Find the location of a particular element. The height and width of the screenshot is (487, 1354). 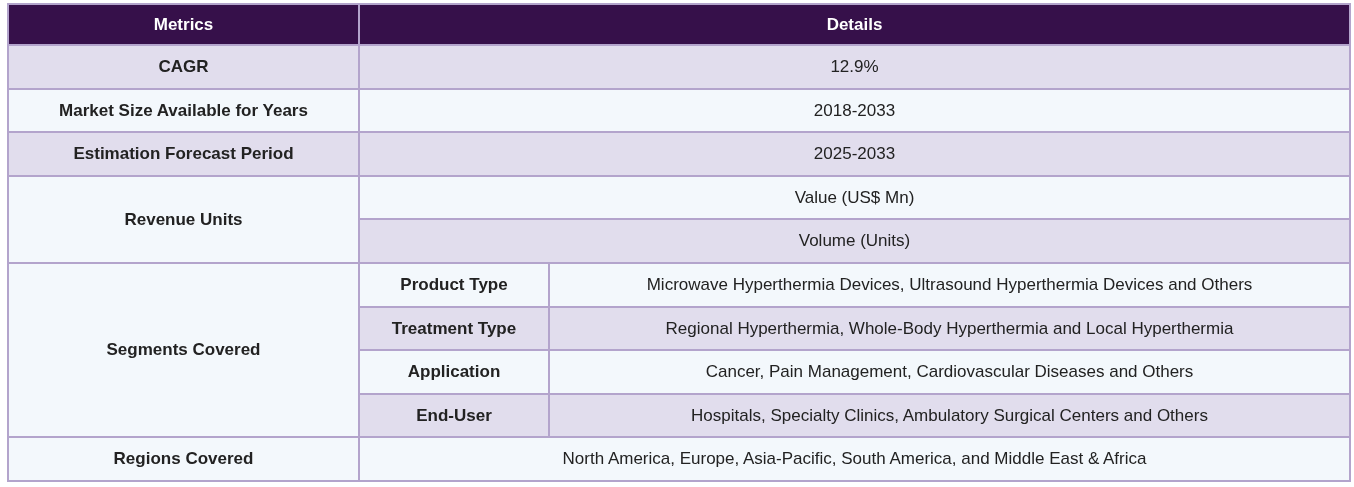

detail-cell: Regional Hyperthermia, Whole-Body Hyperthermia and Local Hyperthermia is located at coordinates (949, 328).